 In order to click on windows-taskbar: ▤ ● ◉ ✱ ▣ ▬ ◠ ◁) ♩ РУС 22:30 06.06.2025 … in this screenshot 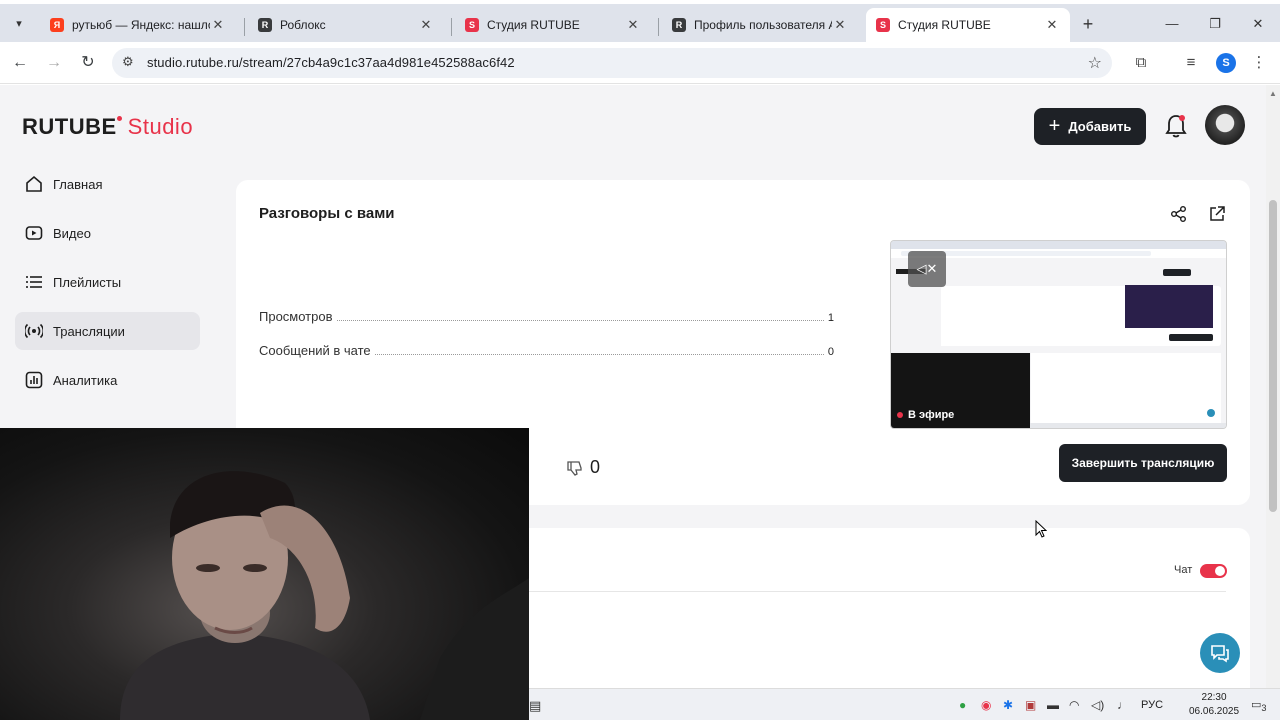, I will do `click(904, 704)`.